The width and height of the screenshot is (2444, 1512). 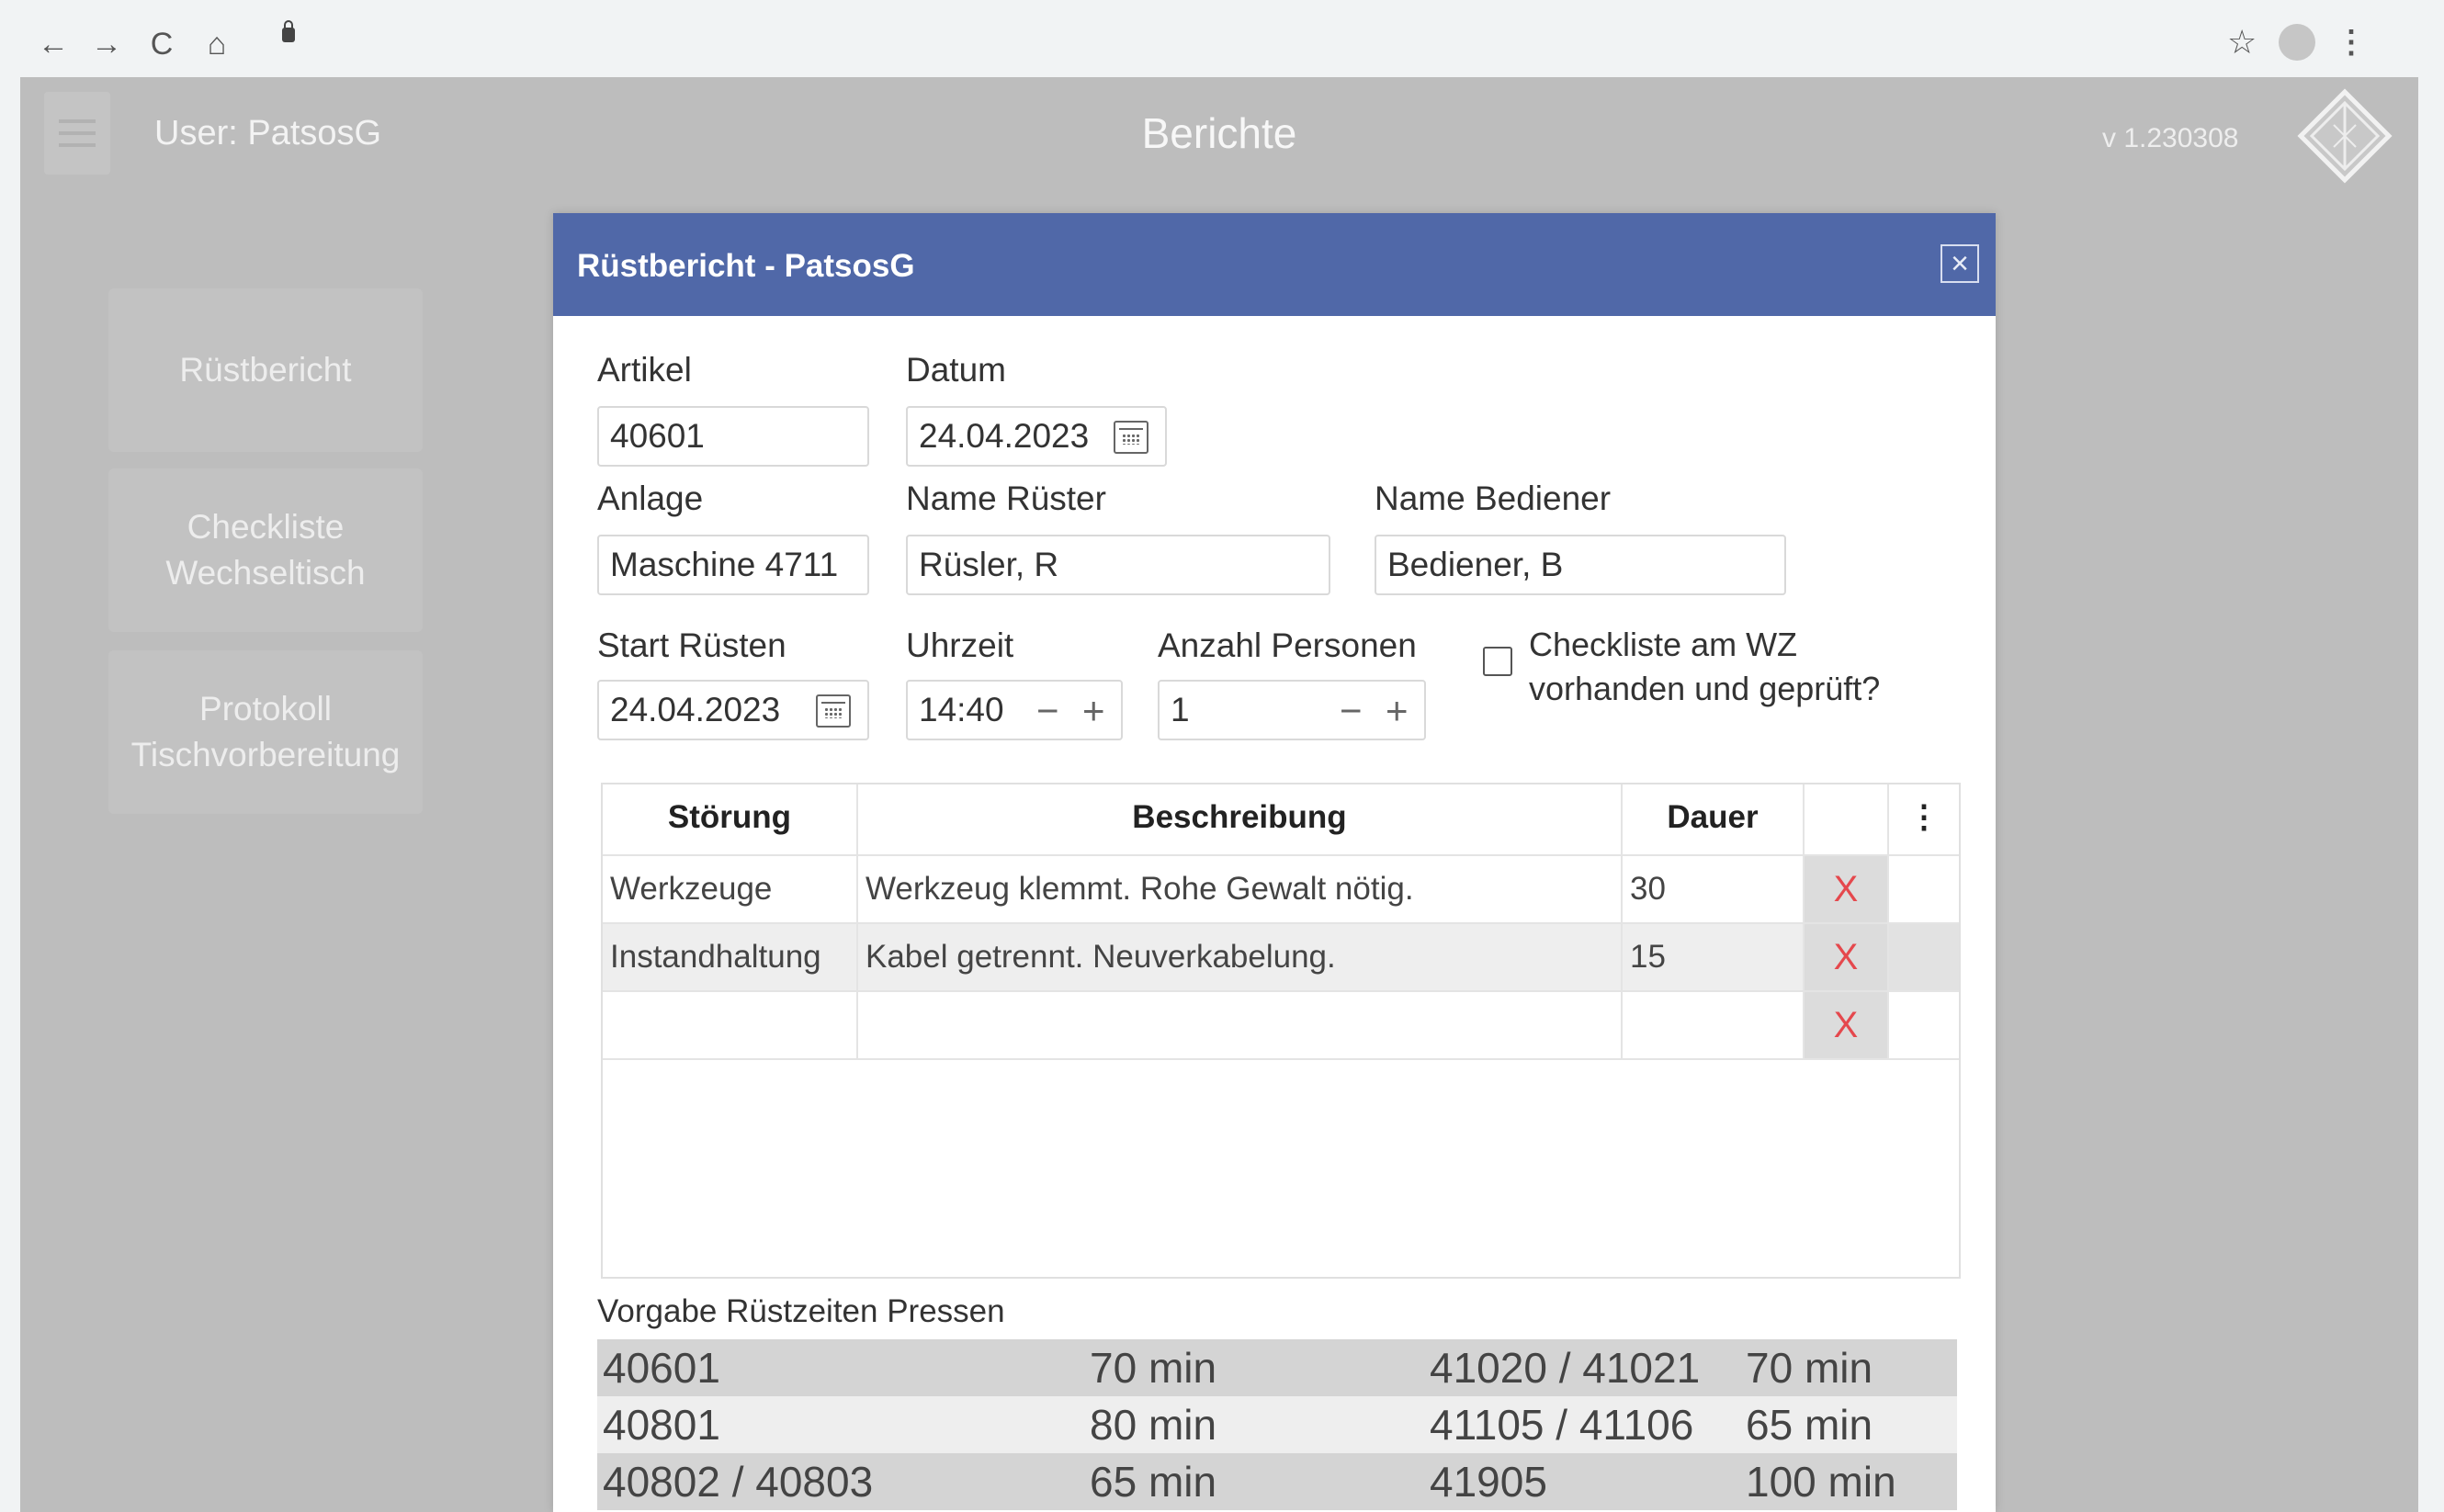 I want to click on column-menu-icon: ⋮, so click(x=1924, y=819).